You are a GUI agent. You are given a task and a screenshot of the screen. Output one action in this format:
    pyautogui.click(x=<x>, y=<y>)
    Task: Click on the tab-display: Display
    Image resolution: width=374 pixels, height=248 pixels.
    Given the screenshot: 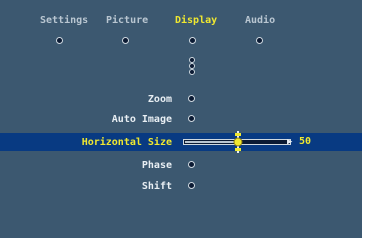 What is the action you would take?
    pyautogui.click(x=196, y=20)
    